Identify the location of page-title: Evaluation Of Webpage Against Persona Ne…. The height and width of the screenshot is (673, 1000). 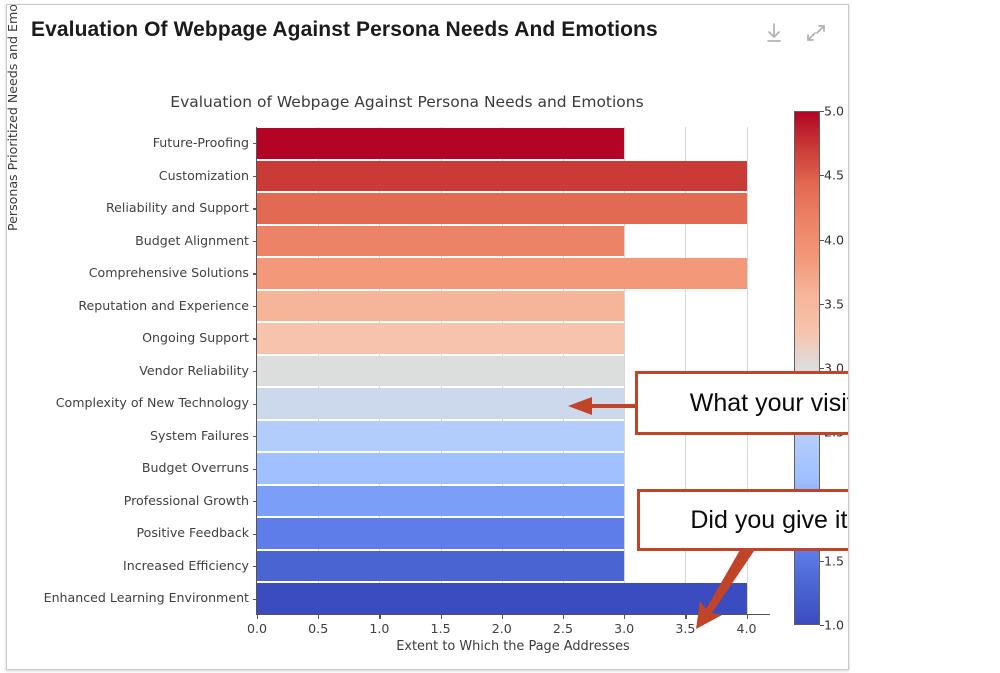
(344, 29).